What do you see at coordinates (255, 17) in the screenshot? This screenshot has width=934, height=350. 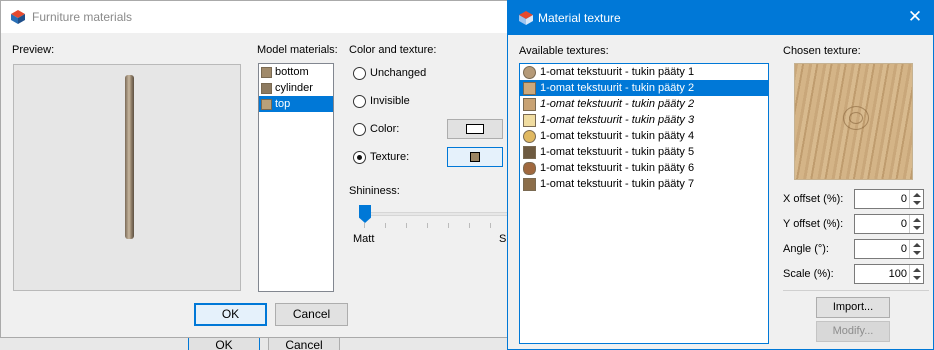 I see `titlebar: Furniture materials` at bounding box center [255, 17].